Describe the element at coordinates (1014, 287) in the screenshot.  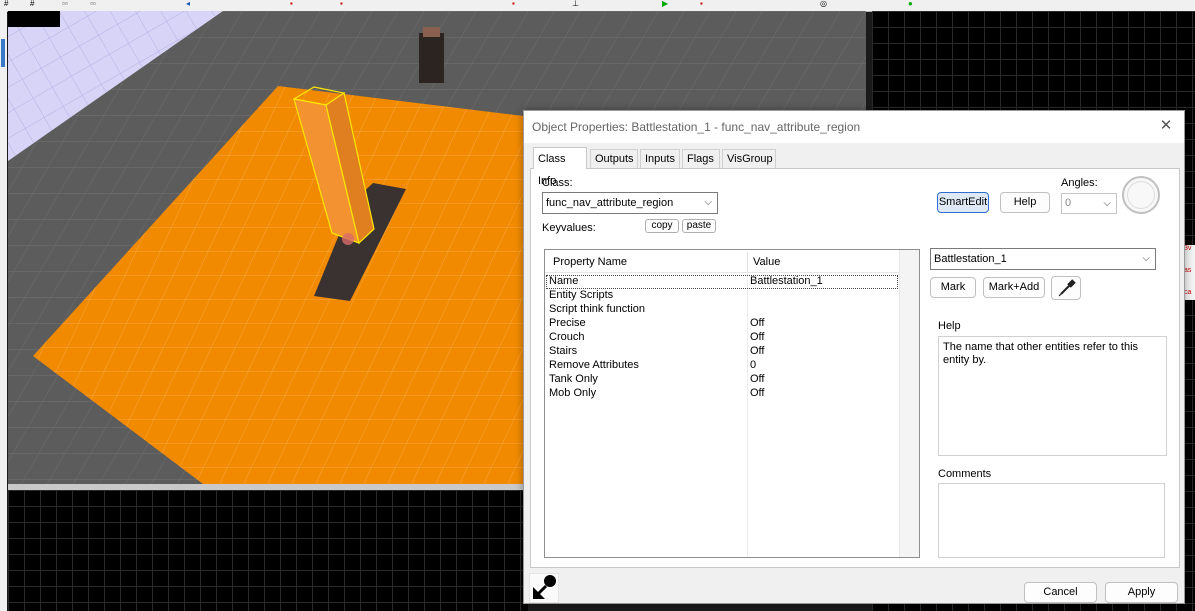
I see `mark-add-button: Mark+Add` at that location.